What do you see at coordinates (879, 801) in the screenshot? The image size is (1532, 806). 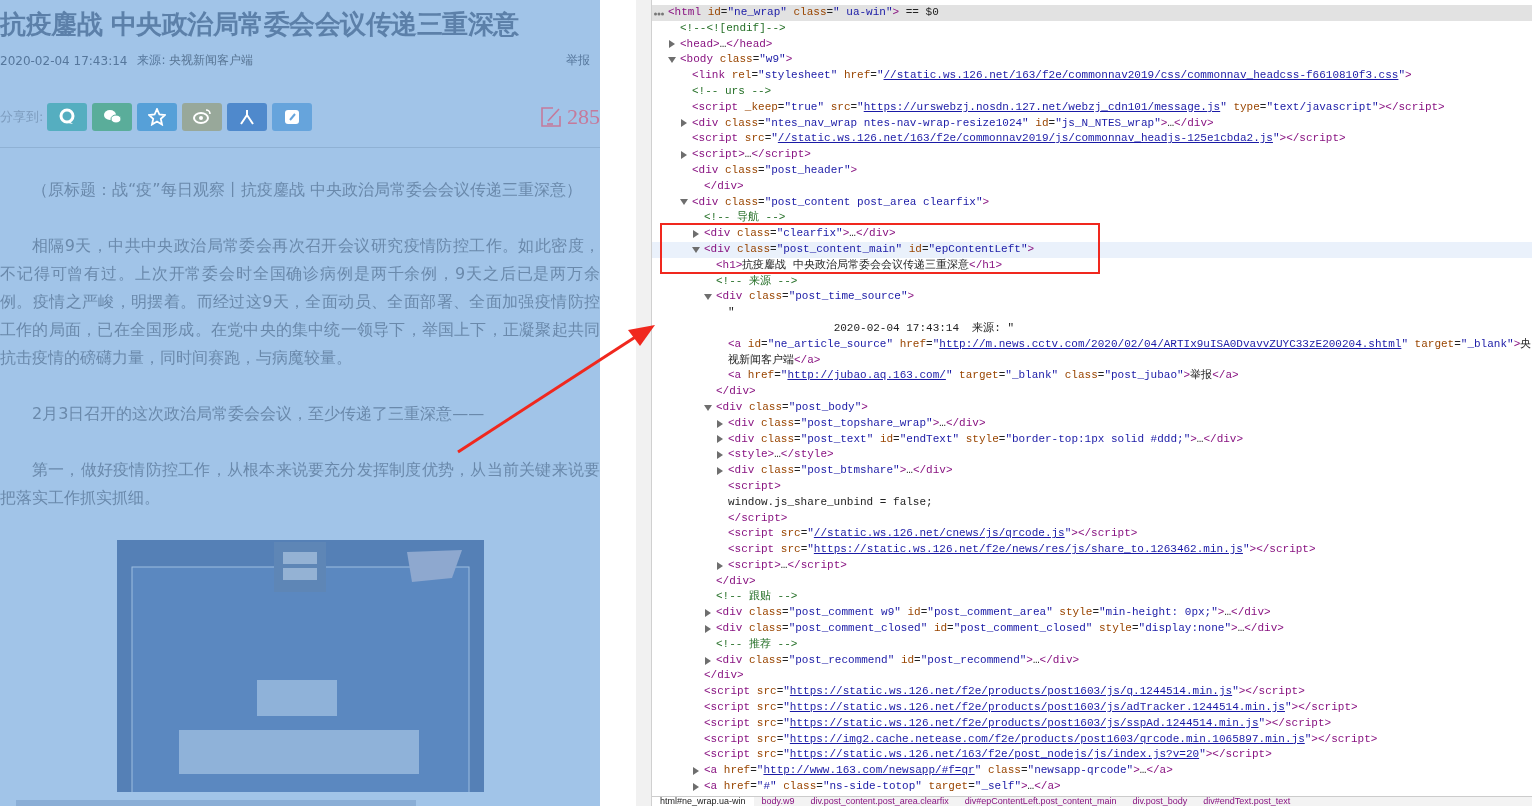 I see `breadcrumb-item: div.post_content.post_area.clearfix` at bounding box center [879, 801].